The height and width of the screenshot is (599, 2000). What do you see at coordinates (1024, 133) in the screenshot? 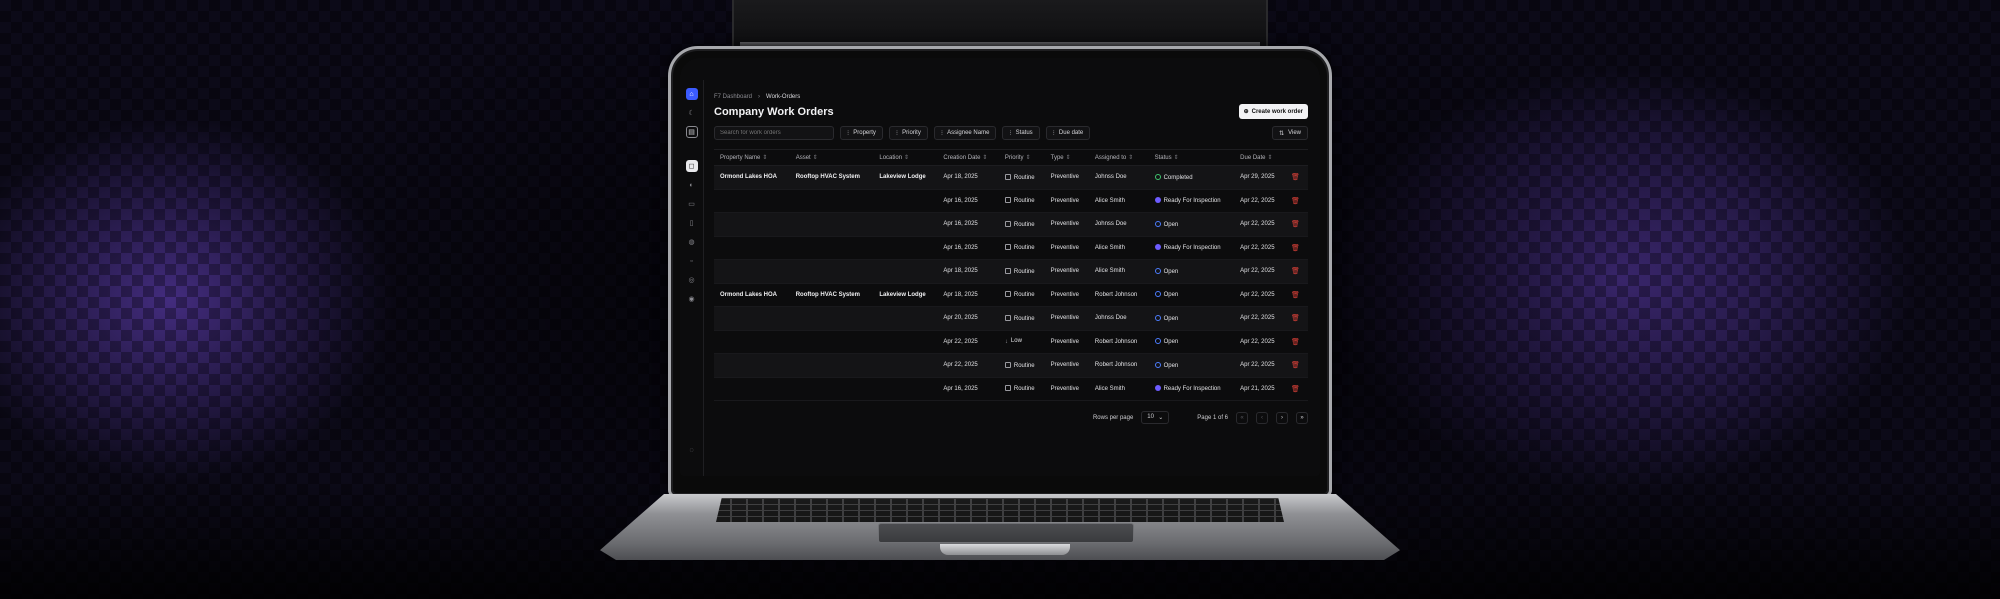
I see `filter-label: Status` at bounding box center [1024, 133].